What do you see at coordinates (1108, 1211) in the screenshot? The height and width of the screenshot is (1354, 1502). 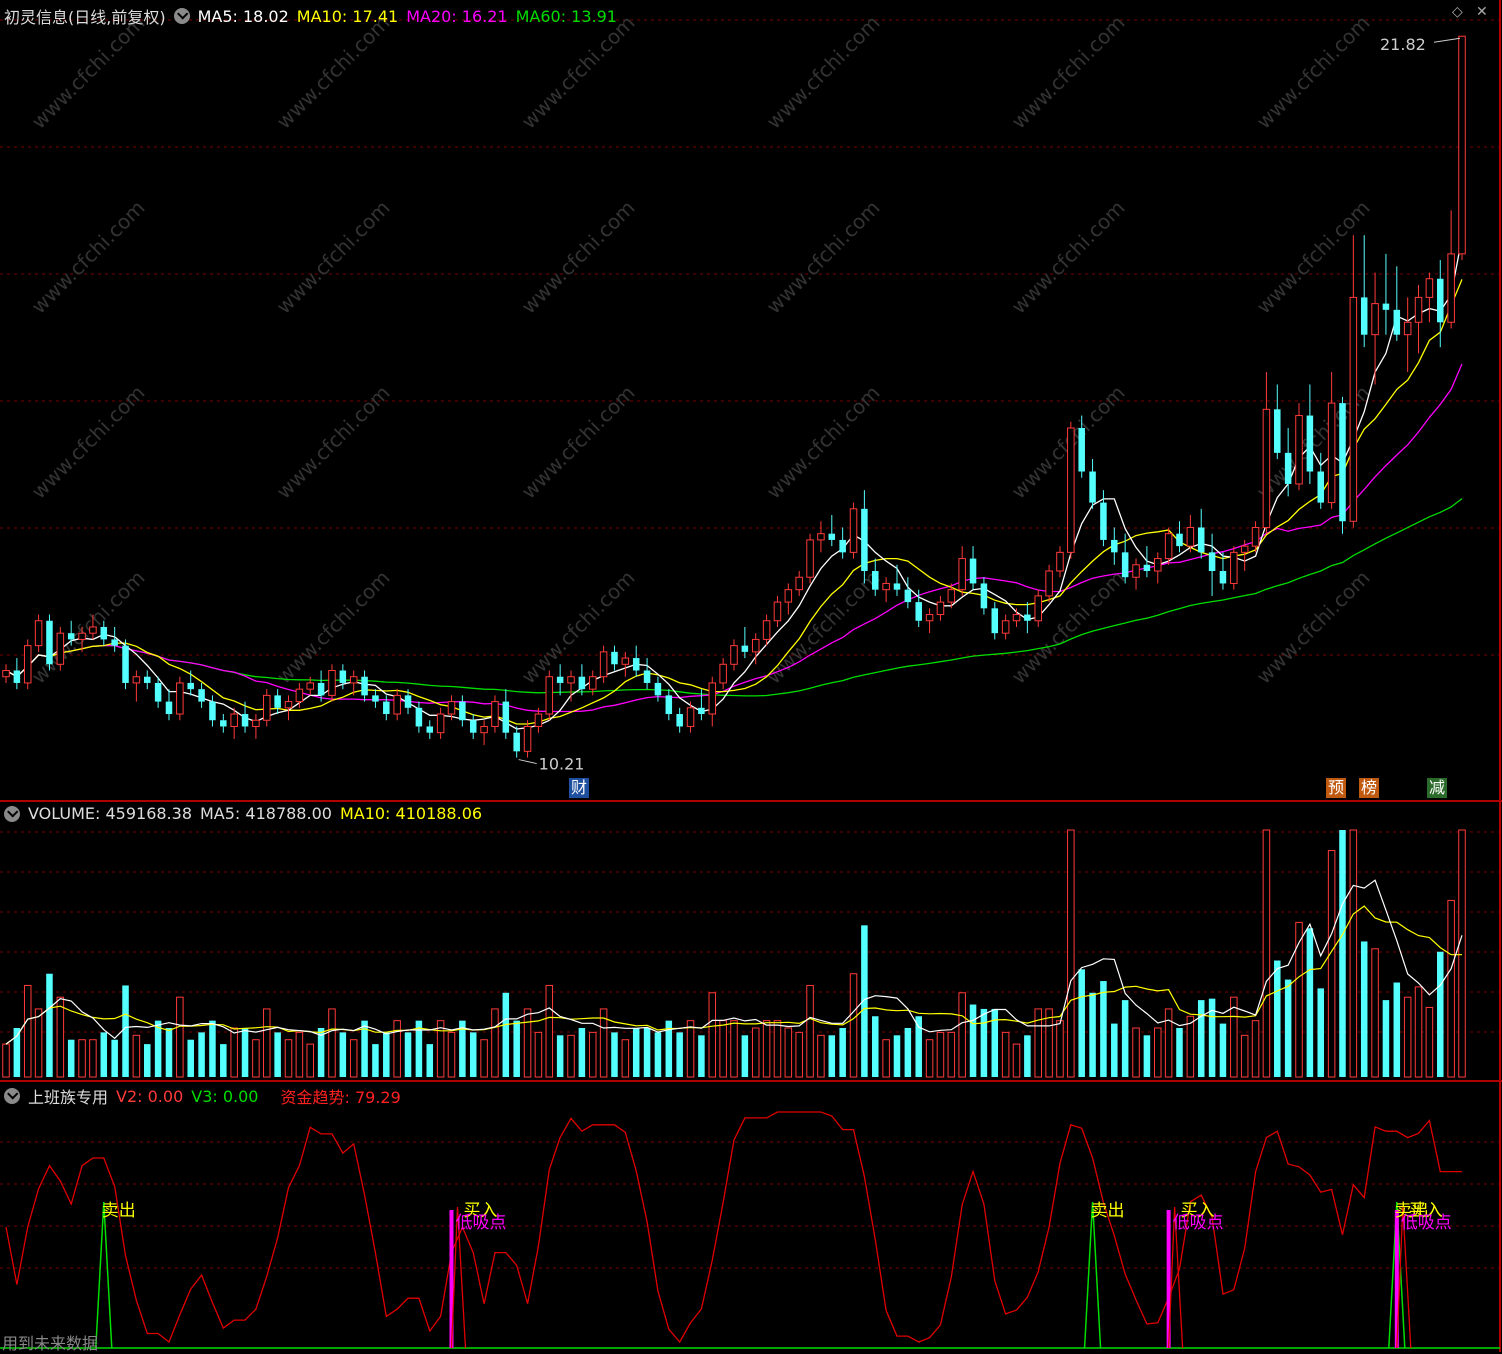 I see `sell-label: 卖出` at bounding box center [1108, 1211].